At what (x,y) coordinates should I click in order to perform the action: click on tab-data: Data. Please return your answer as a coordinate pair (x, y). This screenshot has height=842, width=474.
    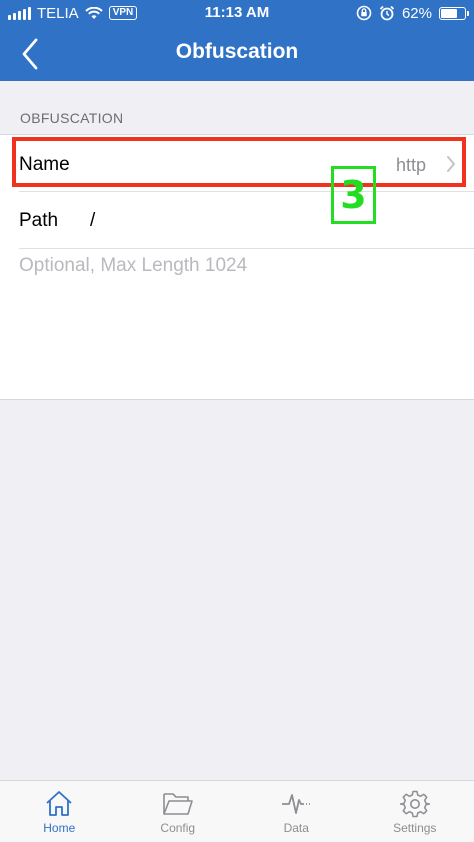
    Looking at the image, I should click on (296, 811).